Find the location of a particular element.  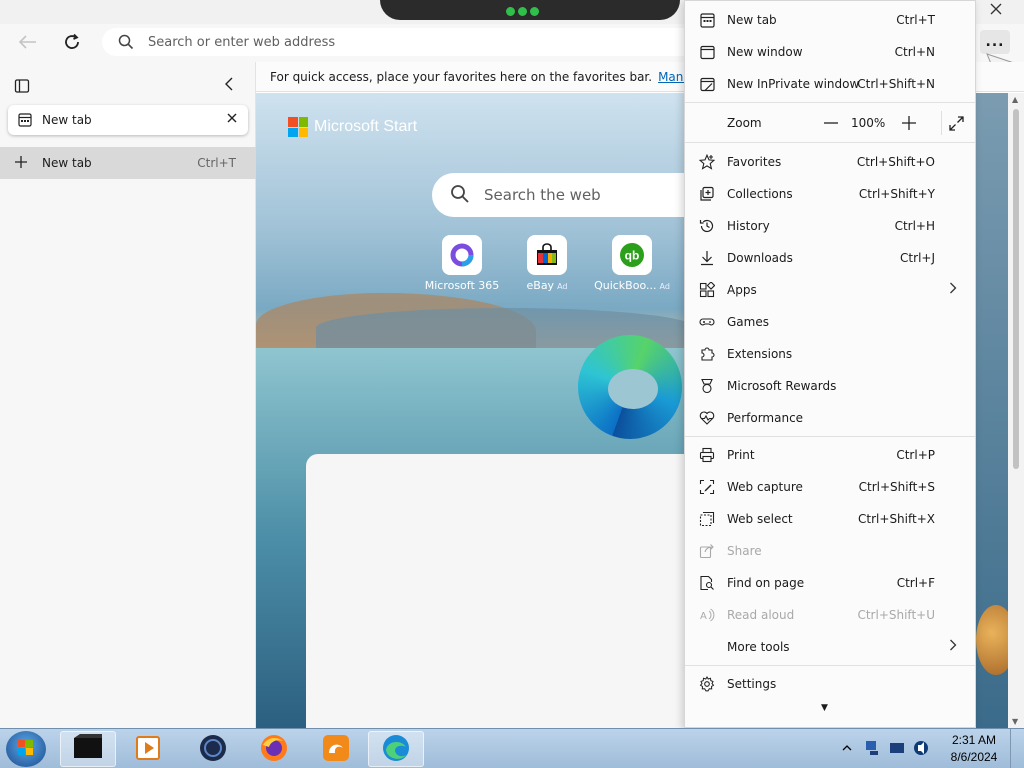

full-screen-button is located at coordinates (953, 123).